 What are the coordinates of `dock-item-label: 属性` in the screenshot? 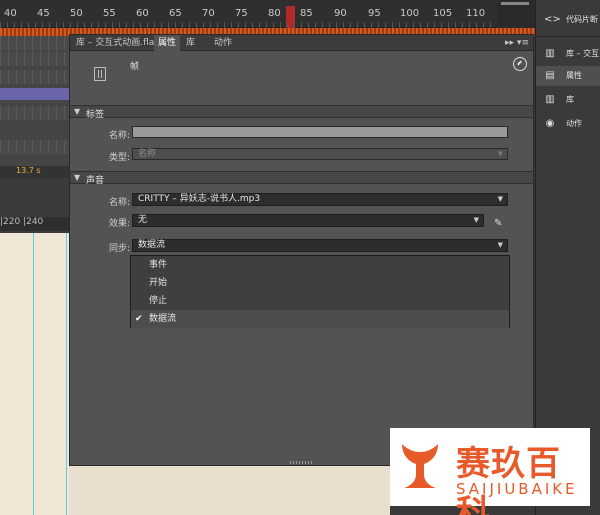 It's located at (574, 75).